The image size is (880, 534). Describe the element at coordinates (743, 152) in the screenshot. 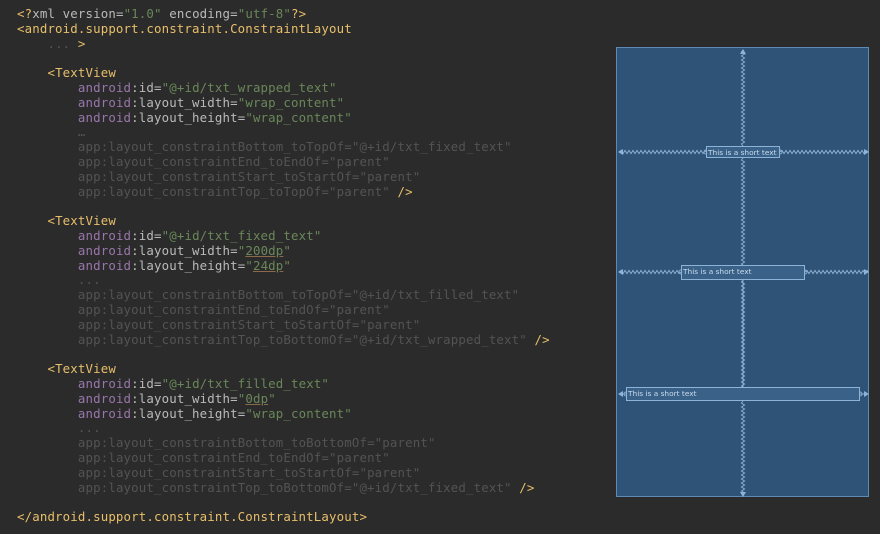

I see `preview-txt-wrapped-text: This is a short text` at that location.